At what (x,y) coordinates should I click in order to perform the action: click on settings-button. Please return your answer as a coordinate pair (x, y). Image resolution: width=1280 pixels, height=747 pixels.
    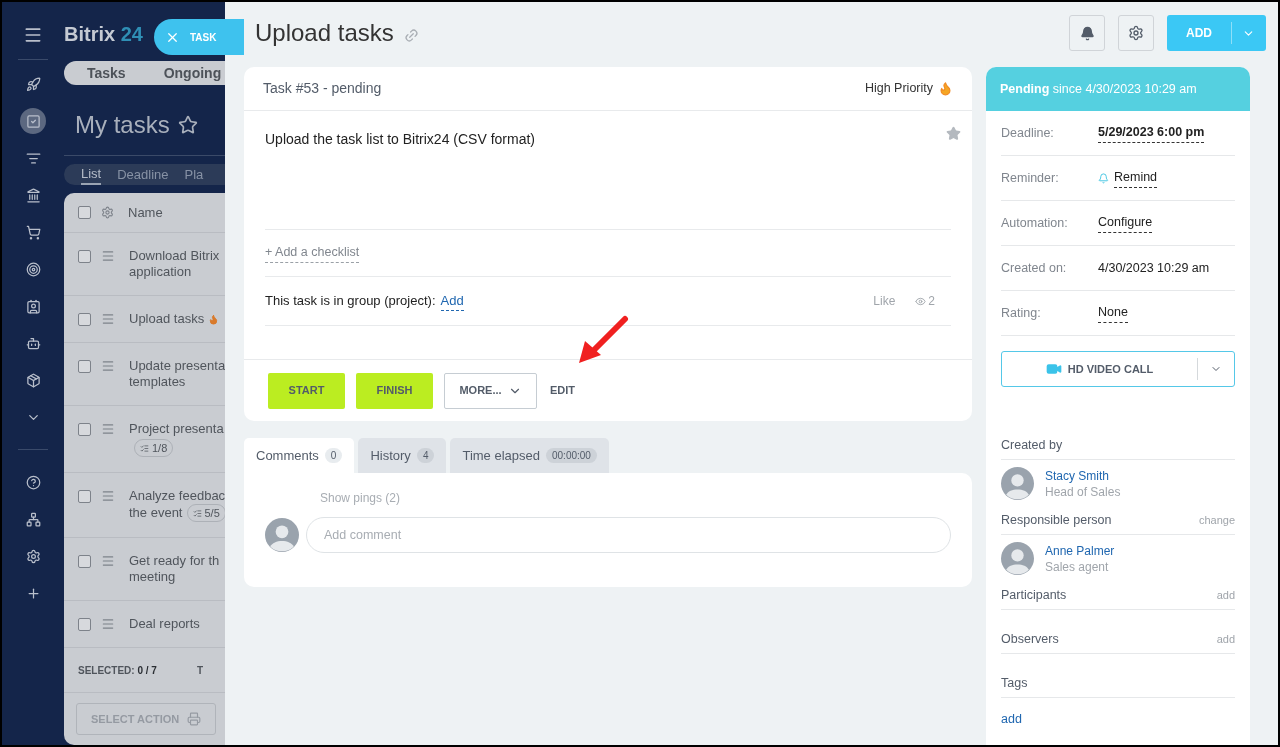
    Looking at the image, I should click on (1136, 33).